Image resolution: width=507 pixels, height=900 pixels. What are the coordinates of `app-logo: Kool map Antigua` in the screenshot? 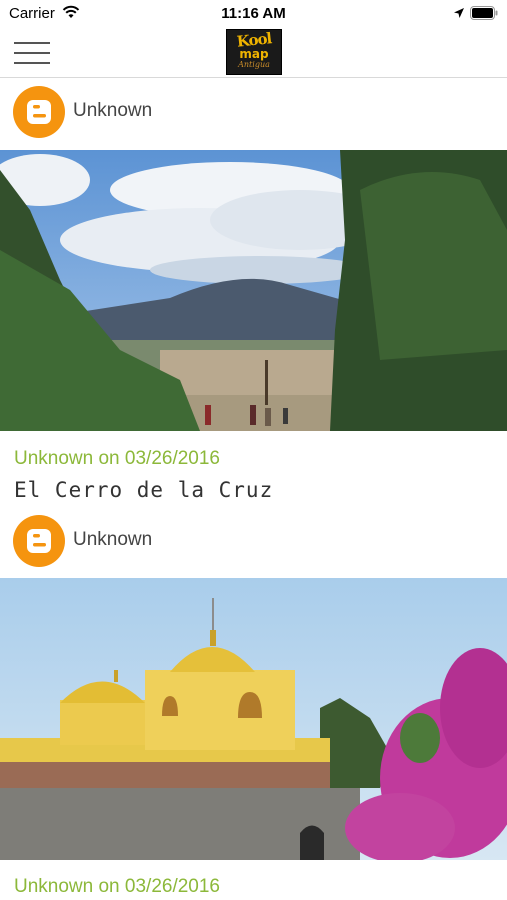 It's located at (254, 52).